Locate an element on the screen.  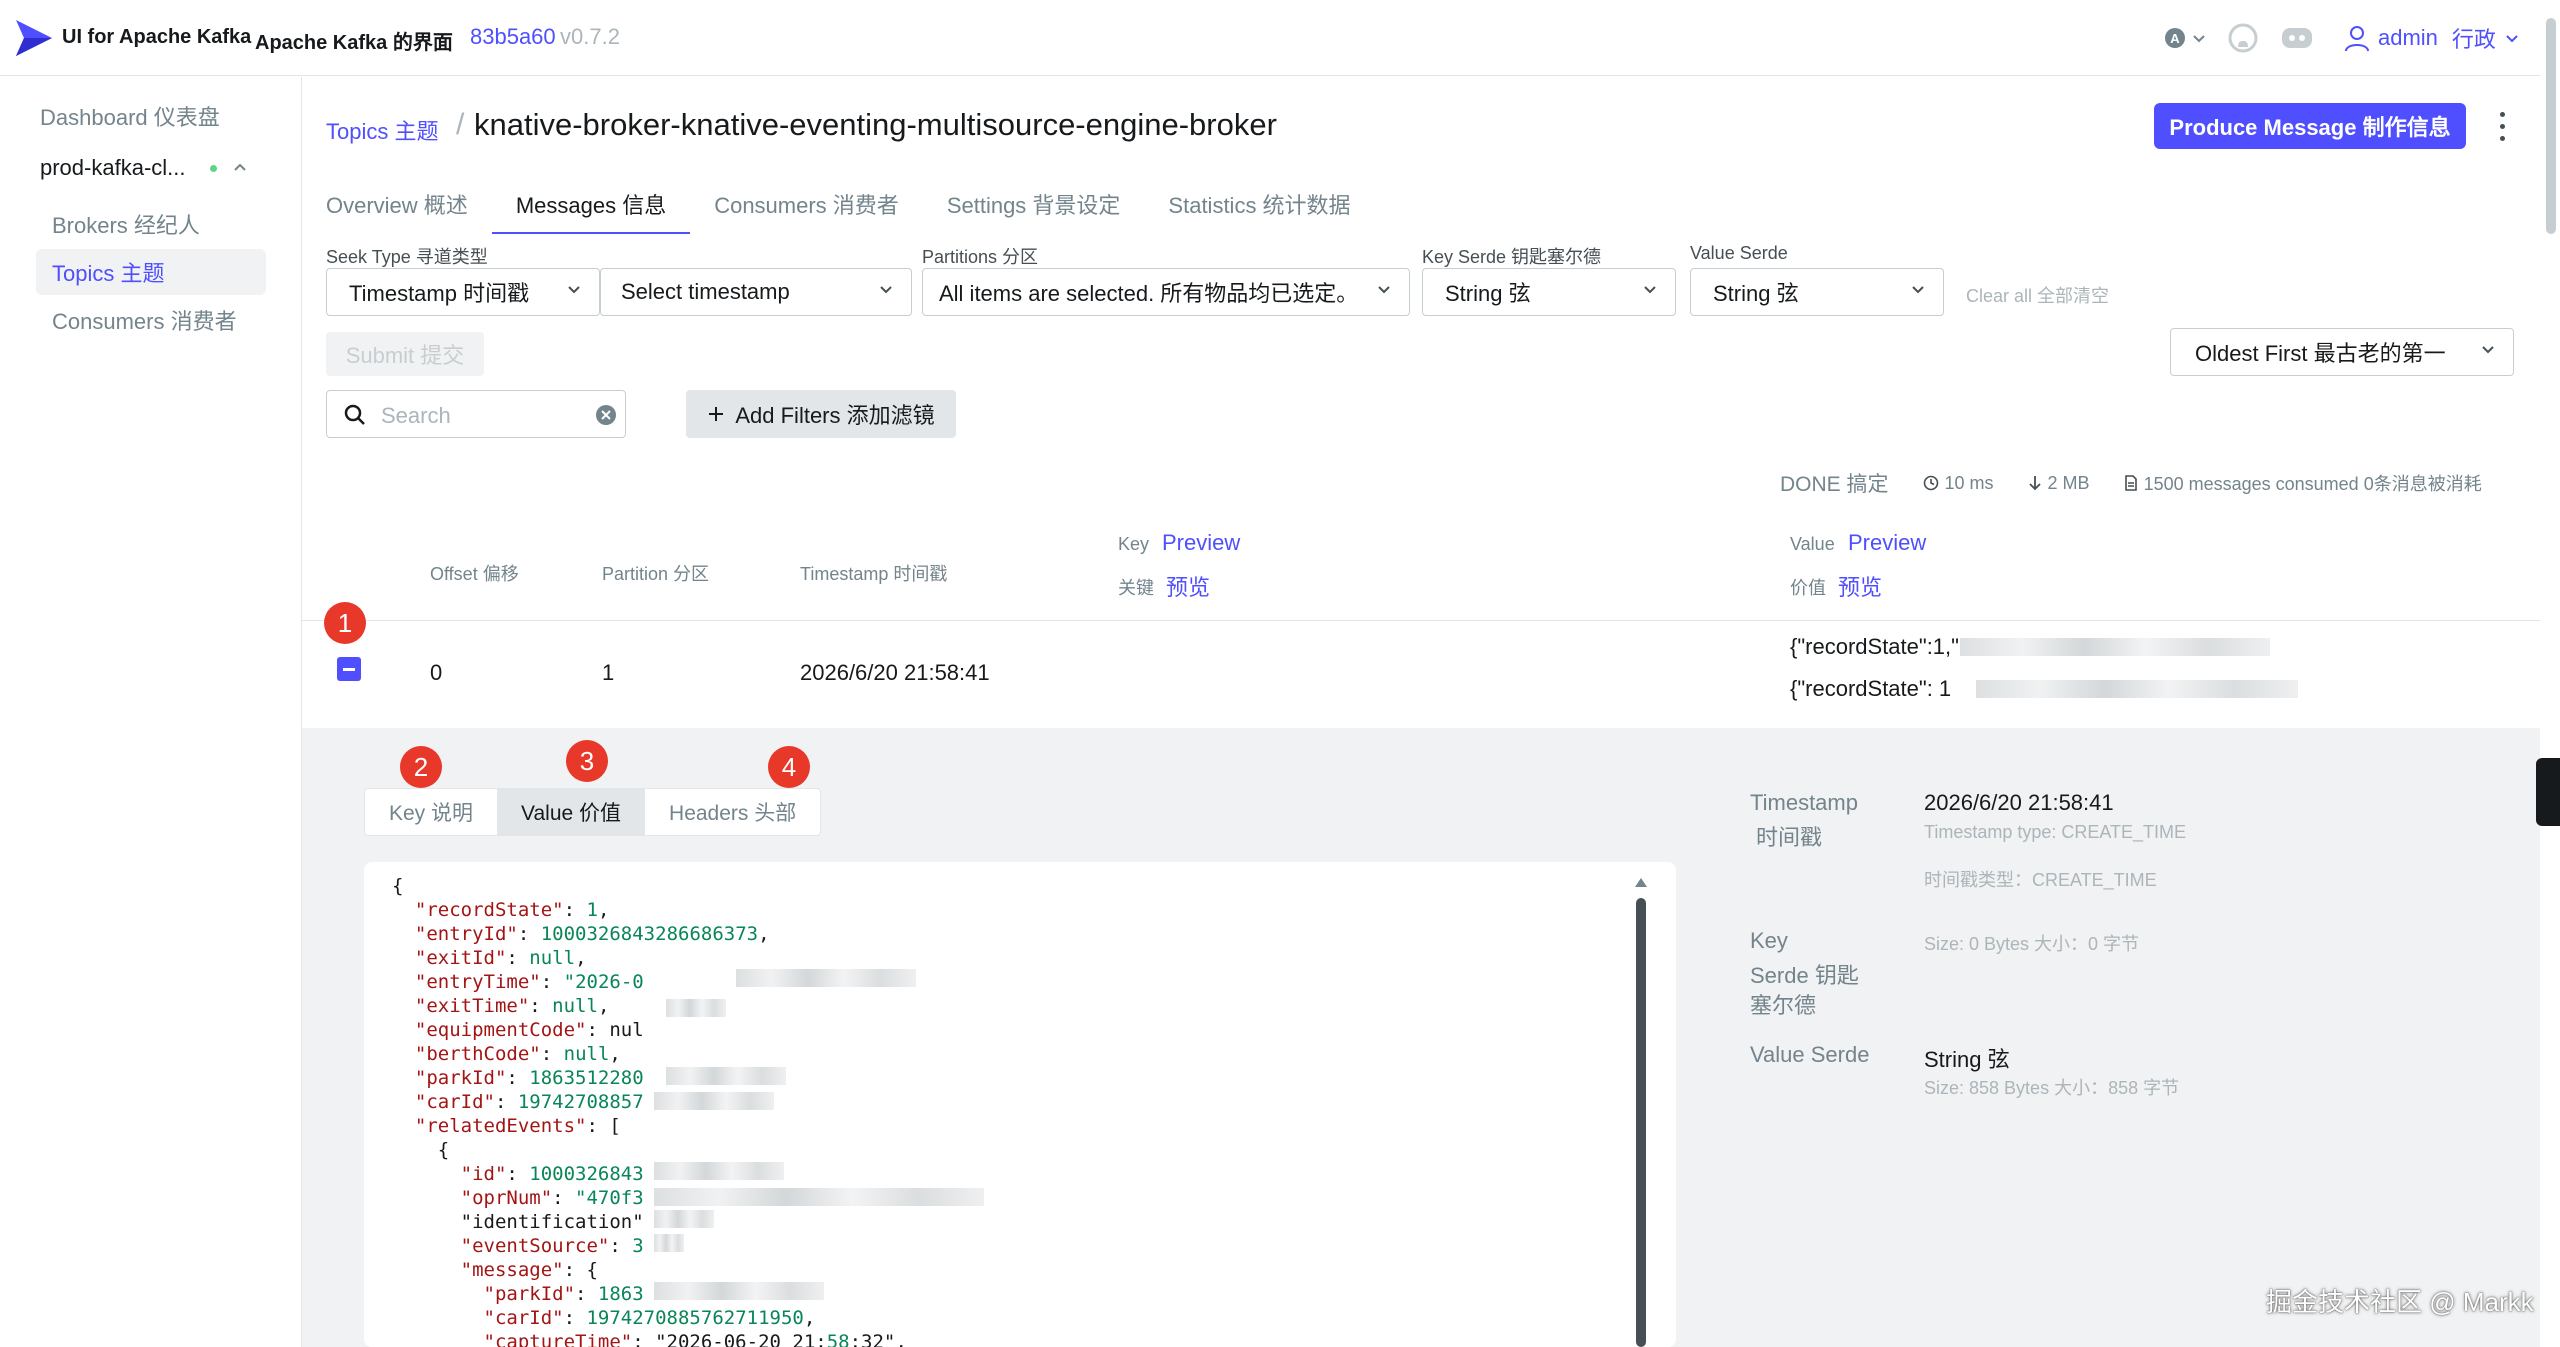
user-menu: admin 行政 is located at coordinates (2432, 38).